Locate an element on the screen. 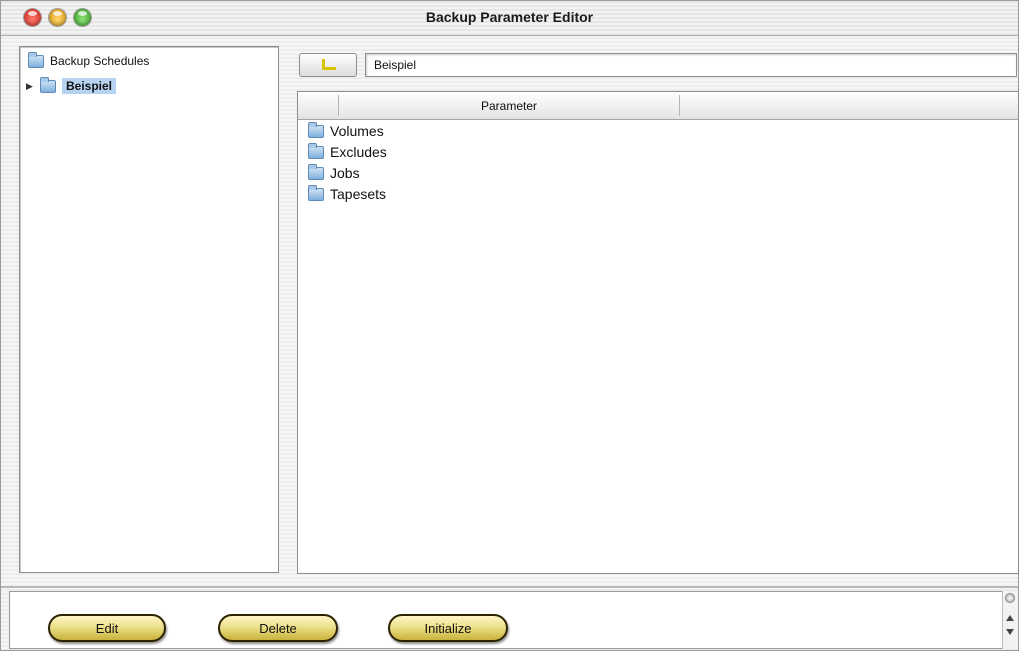 Image resolution: width=1019 pixels, height=651 pixels. scroll-thumb is located at coordinates (1010, 598).